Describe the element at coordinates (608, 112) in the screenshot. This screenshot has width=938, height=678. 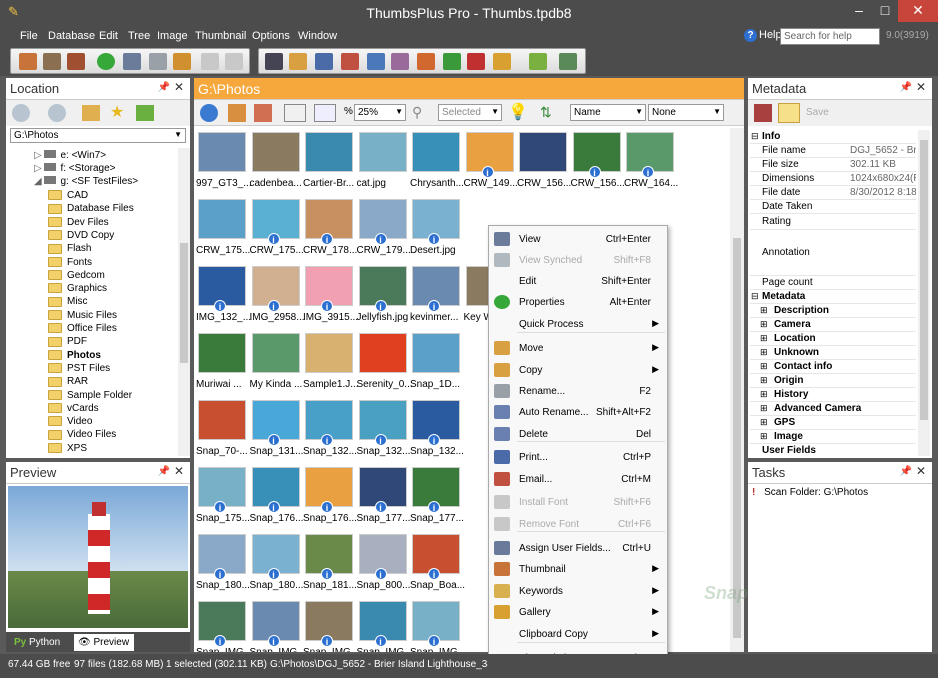
I see `sort-select: Name ▼` at that location.